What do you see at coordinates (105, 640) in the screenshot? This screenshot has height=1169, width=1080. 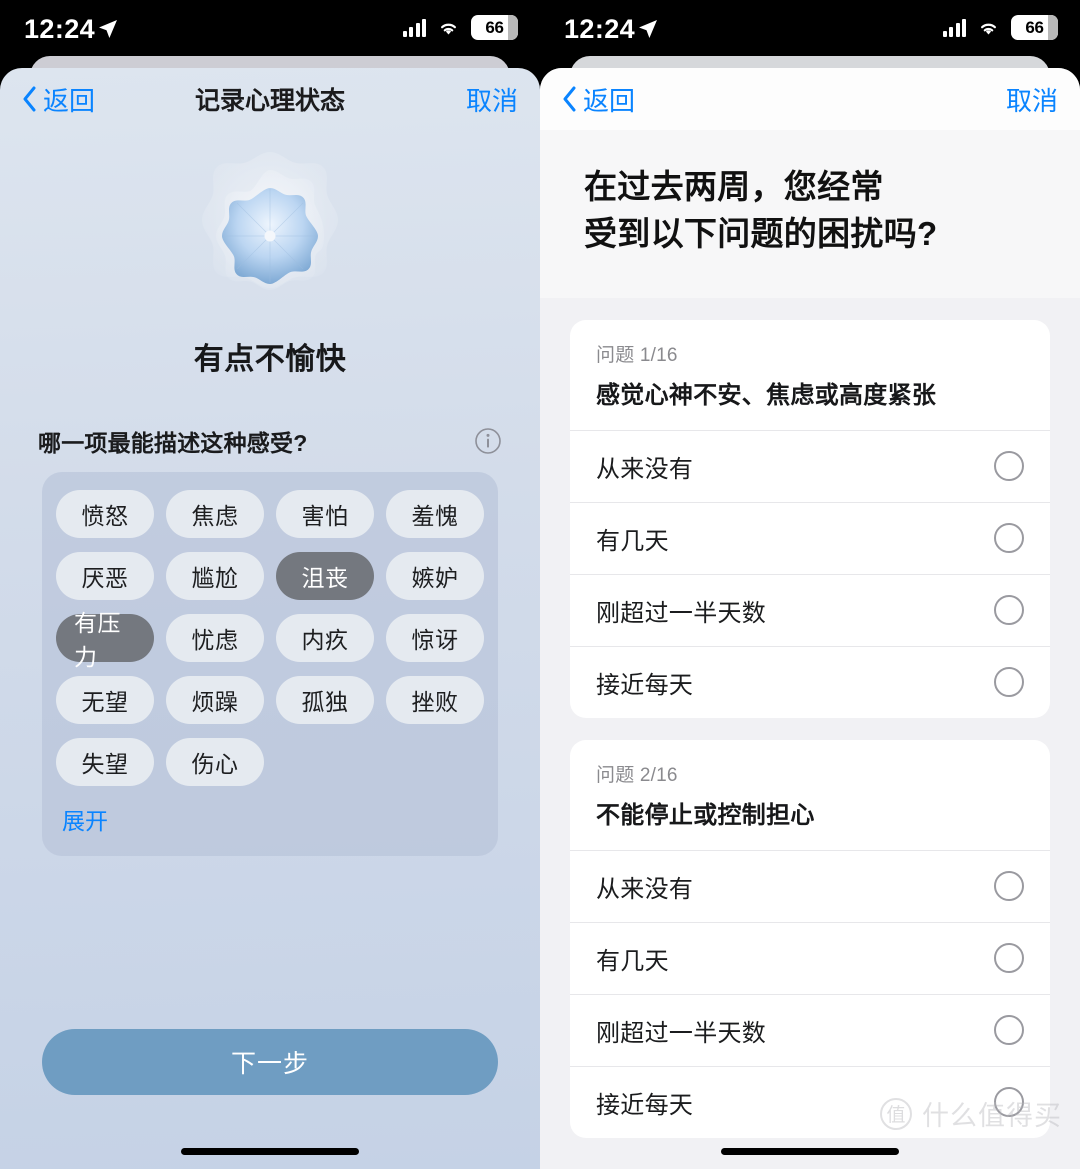 I see `emotion-chip: 有压力` at bounding box center [105, 640].